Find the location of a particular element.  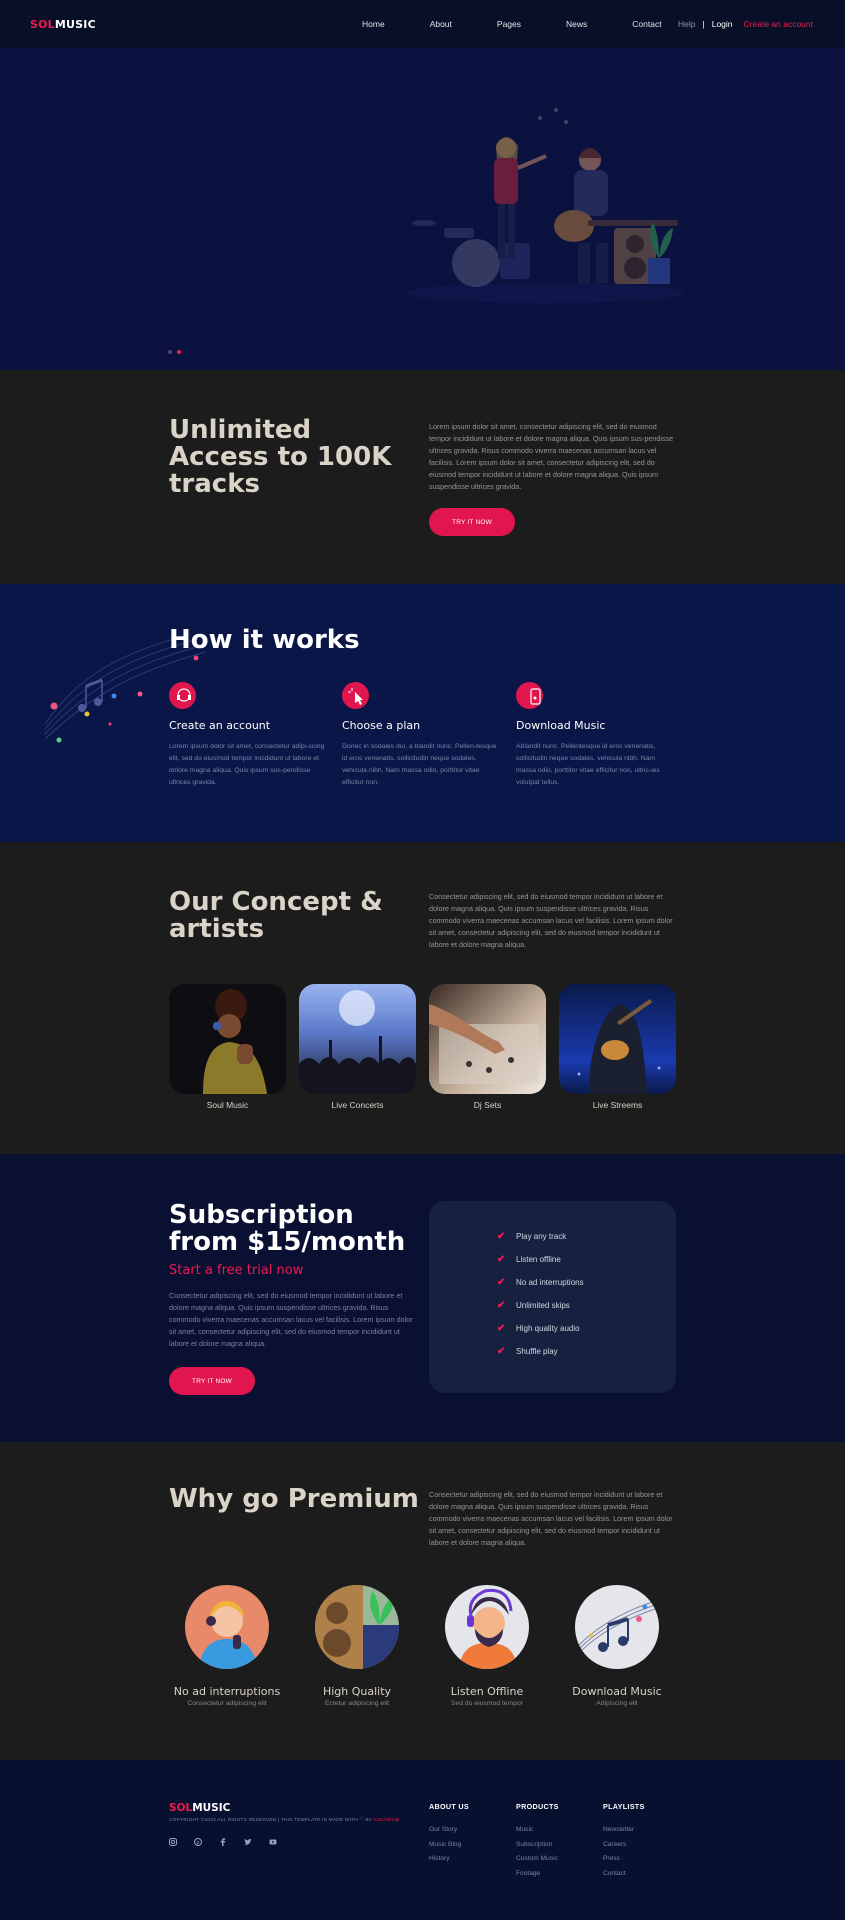

social-links: p is located at coordinates (223, 1842).